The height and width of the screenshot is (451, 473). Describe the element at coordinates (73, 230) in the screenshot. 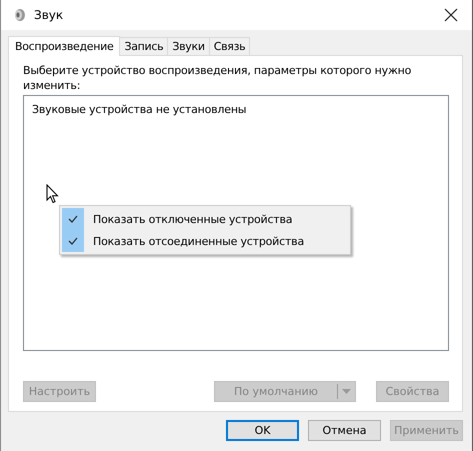

I see `menu-gutter` at that location.